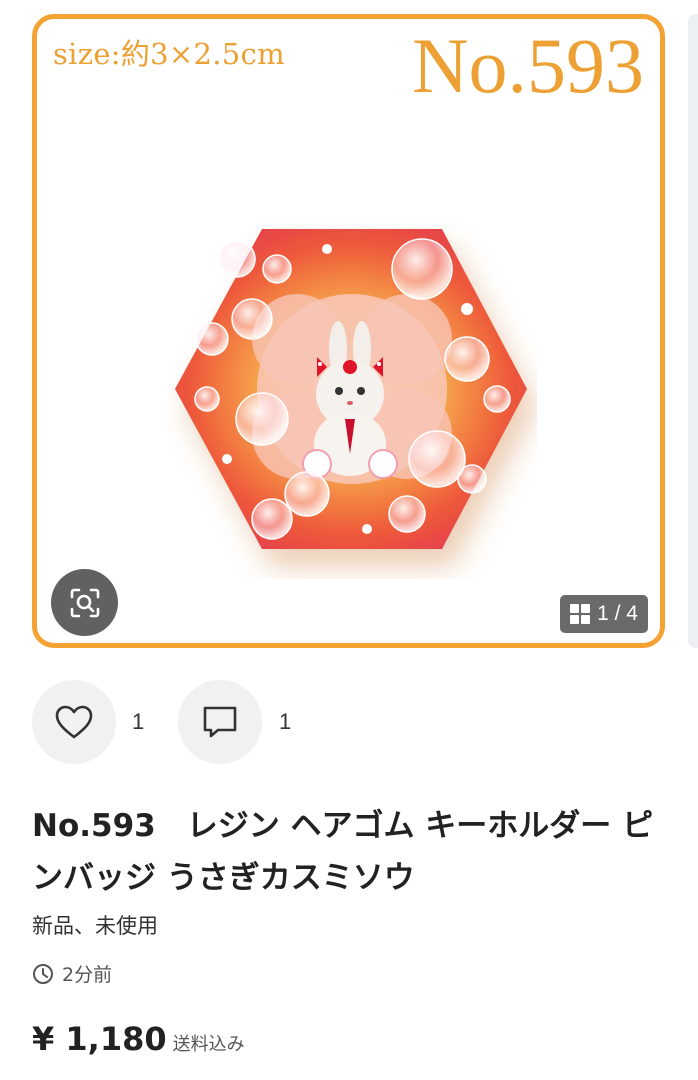 The width and height of the screenshot is (698, 1080). What do you see at coordinates (343, 852) in the screenshot?
I see `product-title: No.593 レジン ヘアゴム キーホルダー ピンバッジ うさぎカスミソウ` at bounding box center [343, 852].